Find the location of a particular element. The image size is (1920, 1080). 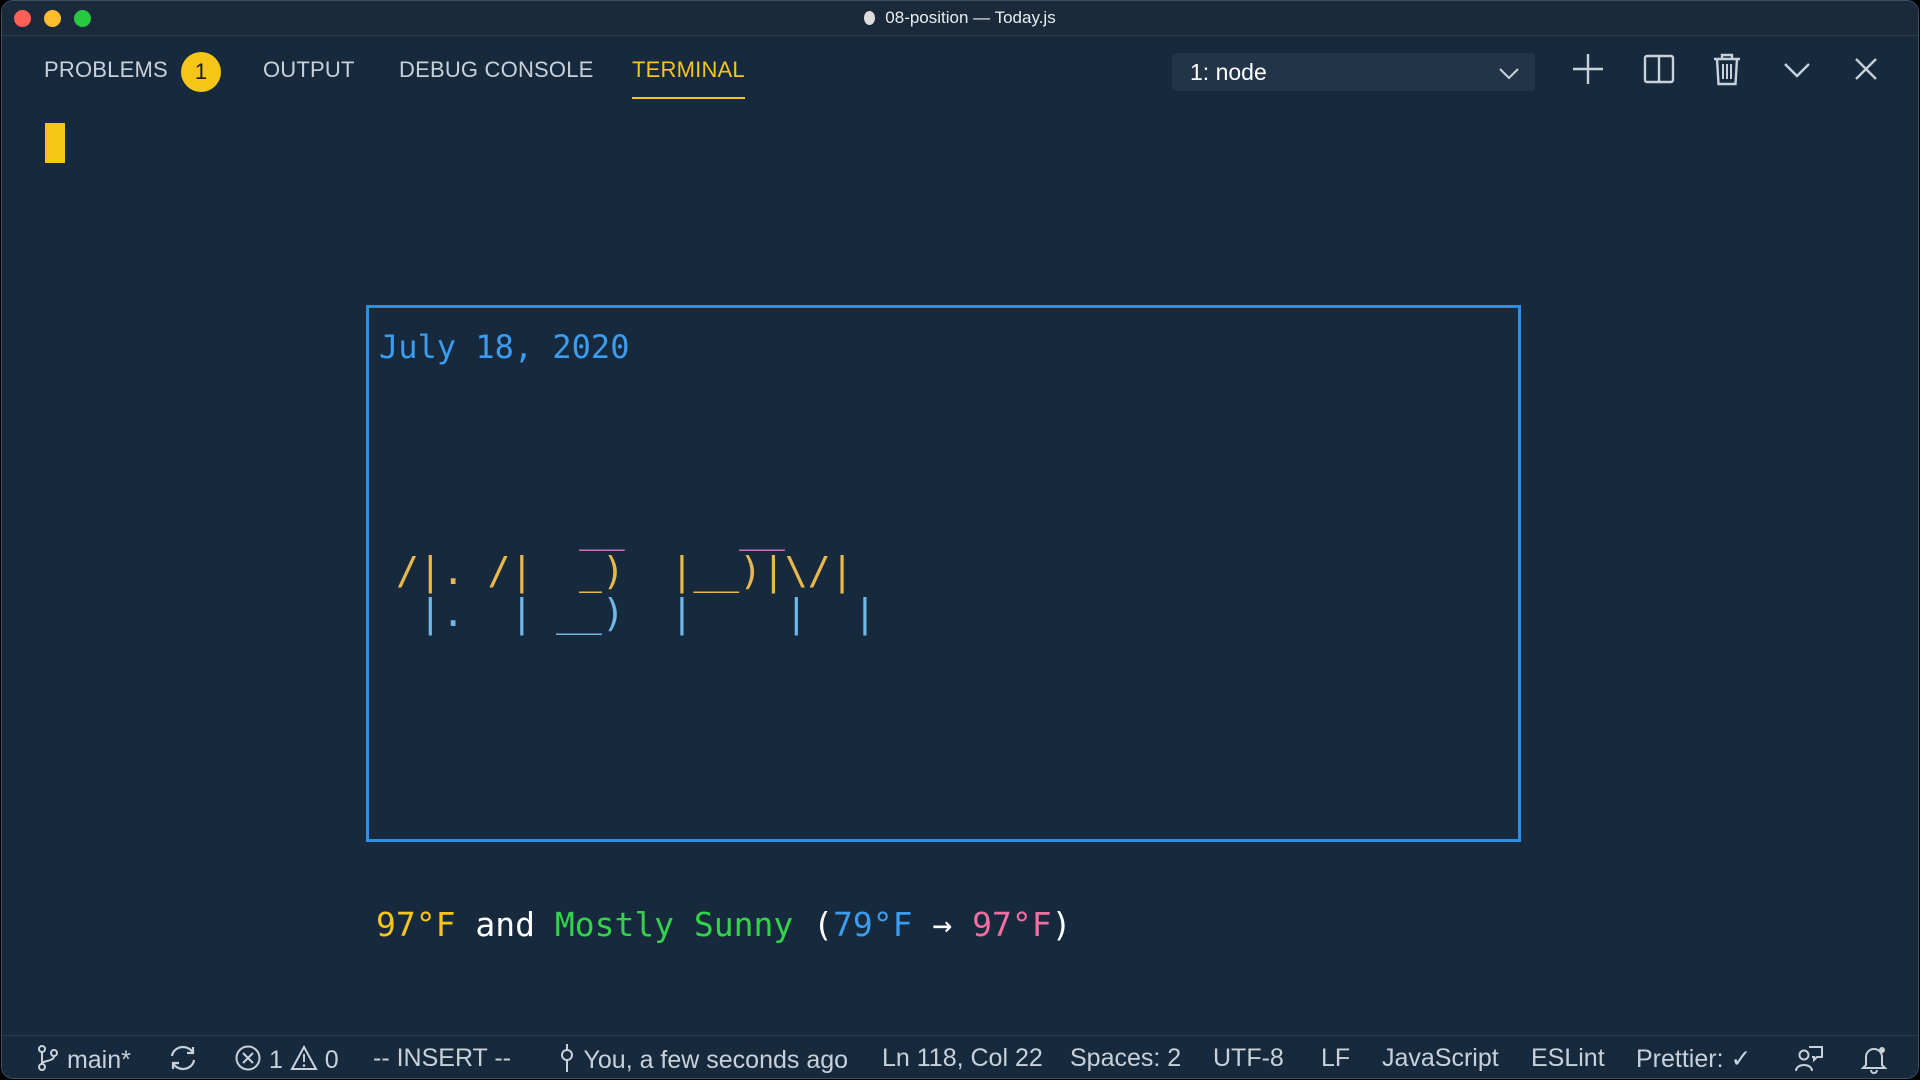

high-temp: 97°F is located at coordinates (1012, 924).